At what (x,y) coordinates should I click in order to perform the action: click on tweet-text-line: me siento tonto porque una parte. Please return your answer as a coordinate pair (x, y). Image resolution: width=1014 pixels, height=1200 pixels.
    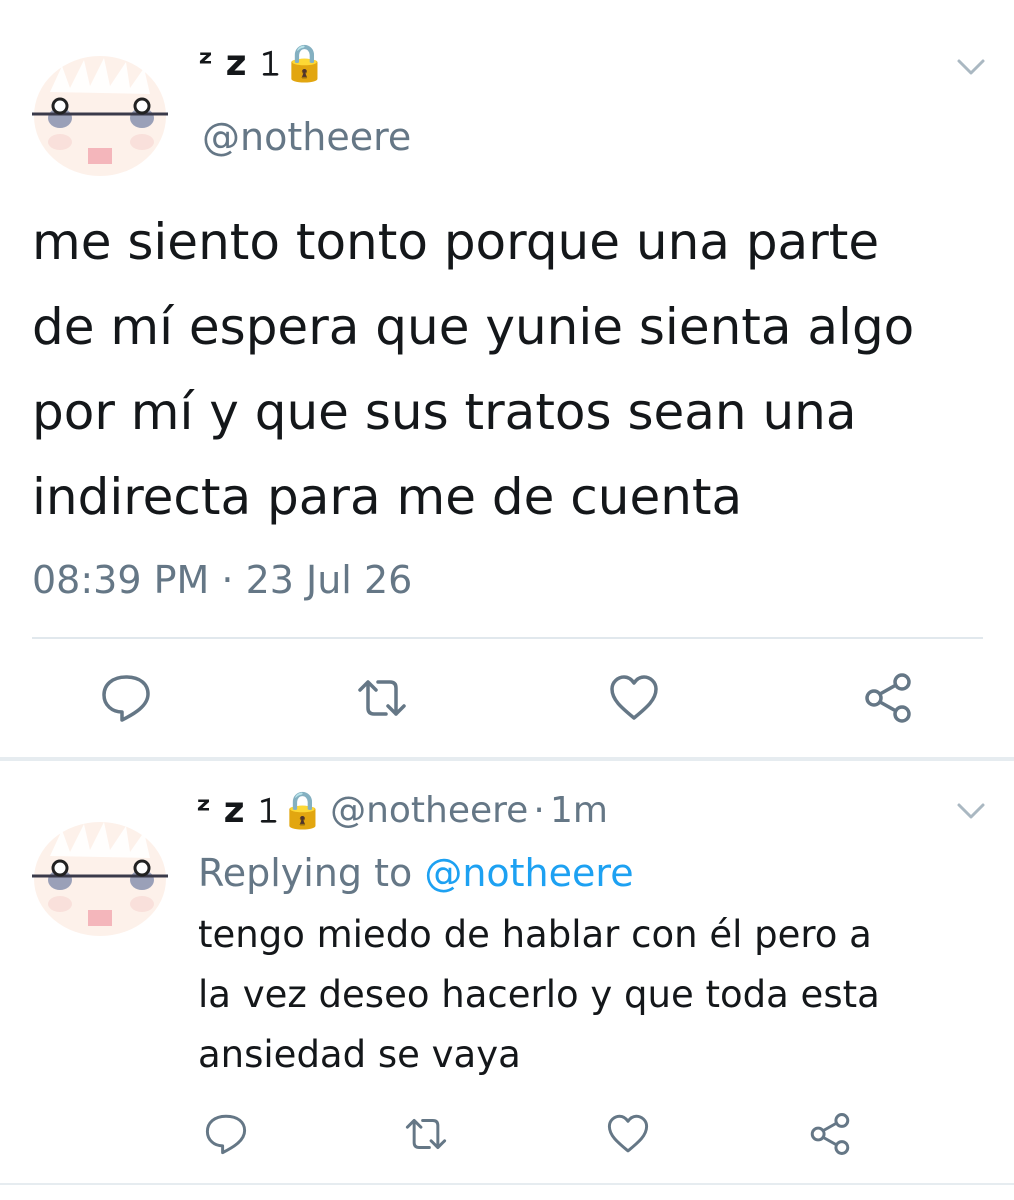
    Looking at the image, I should click on (456, 242).